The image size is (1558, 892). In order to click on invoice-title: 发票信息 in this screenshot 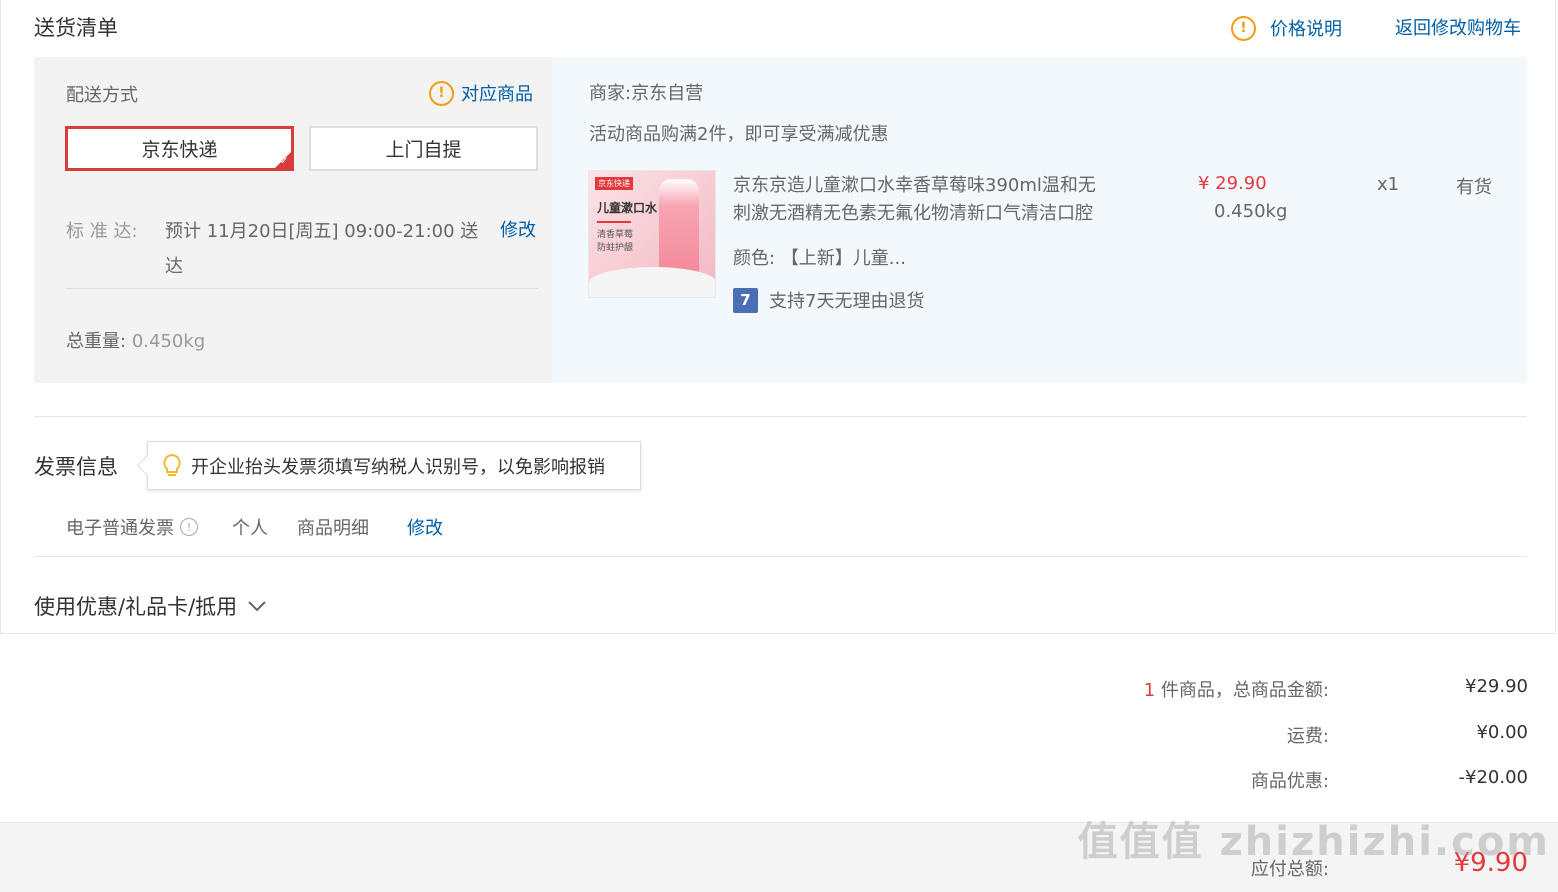, I will do `click(76, 467)`.